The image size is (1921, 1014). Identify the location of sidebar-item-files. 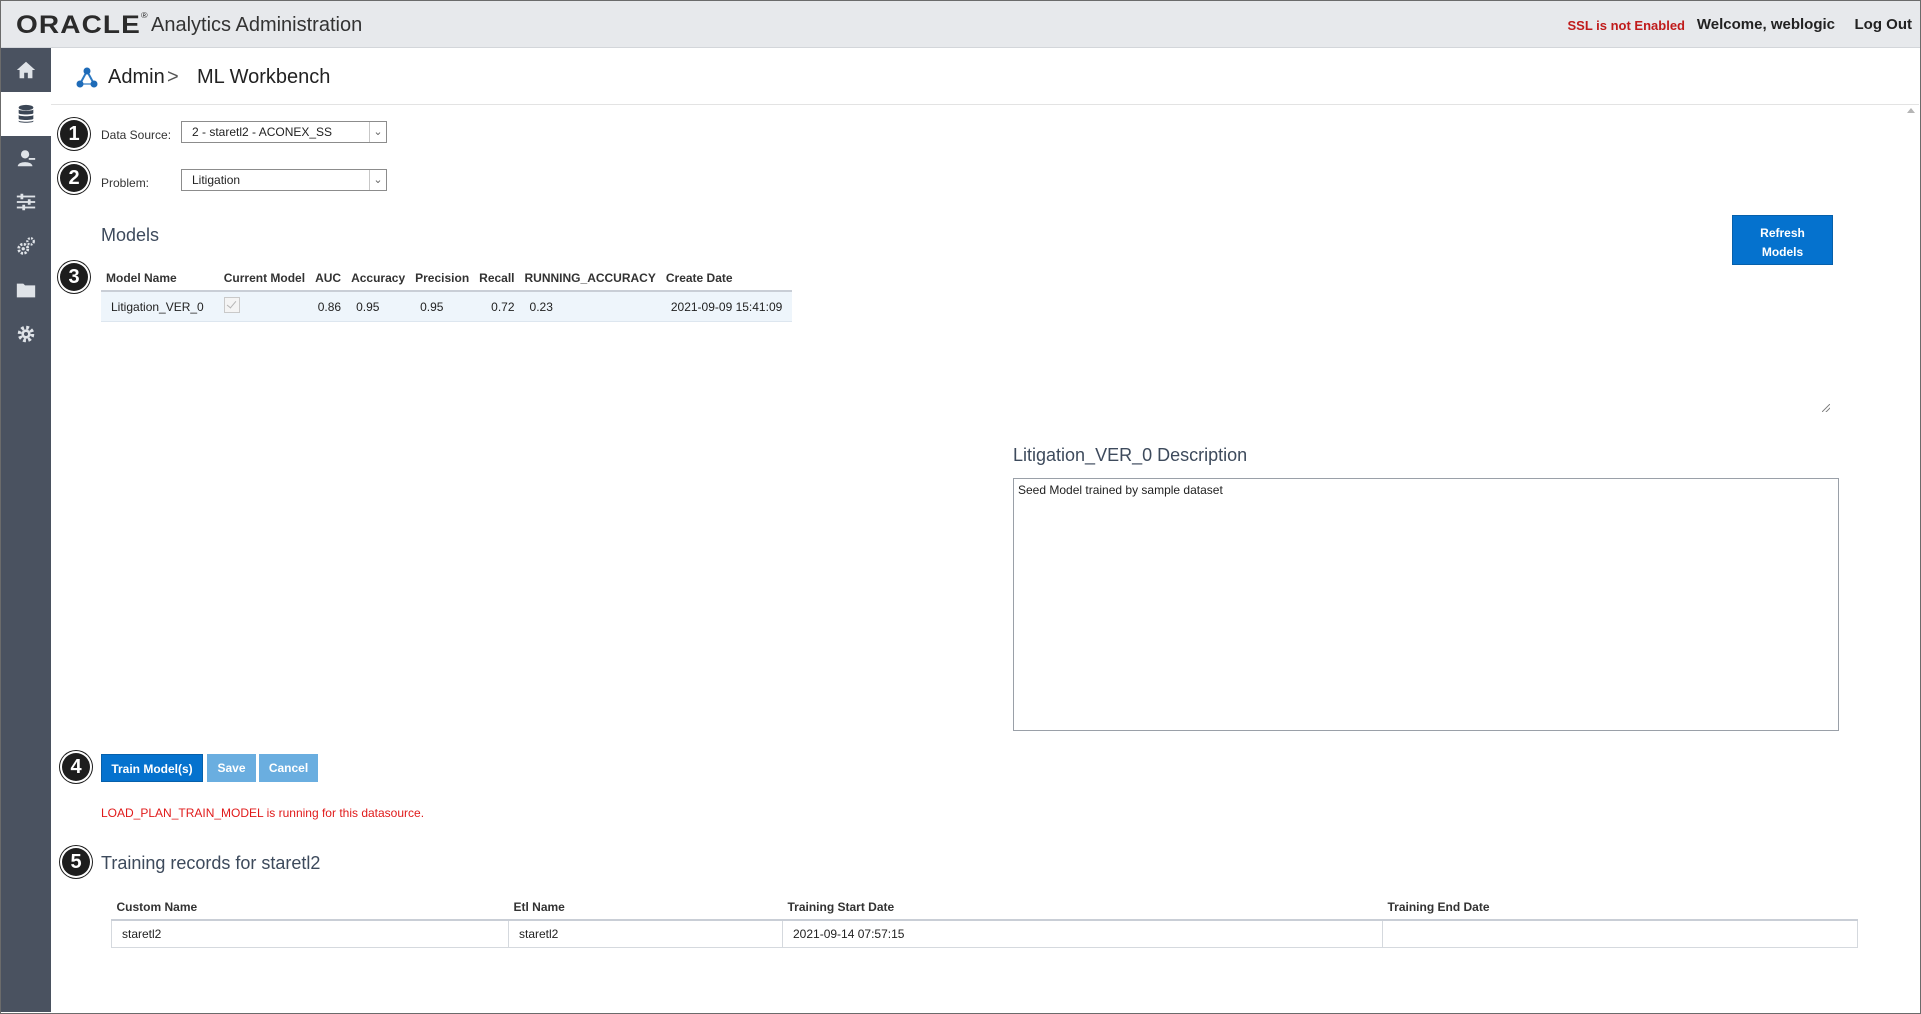
(26, 290).